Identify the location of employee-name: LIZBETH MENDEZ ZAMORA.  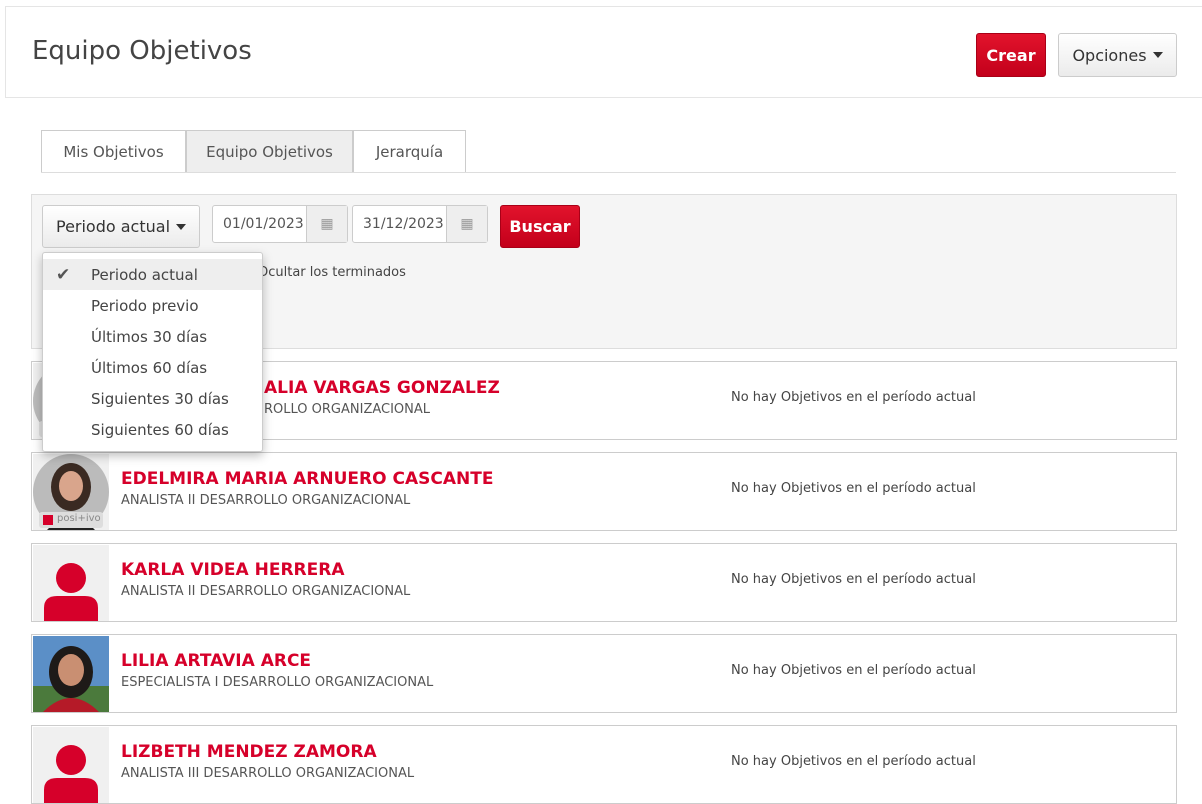
(249, 752).